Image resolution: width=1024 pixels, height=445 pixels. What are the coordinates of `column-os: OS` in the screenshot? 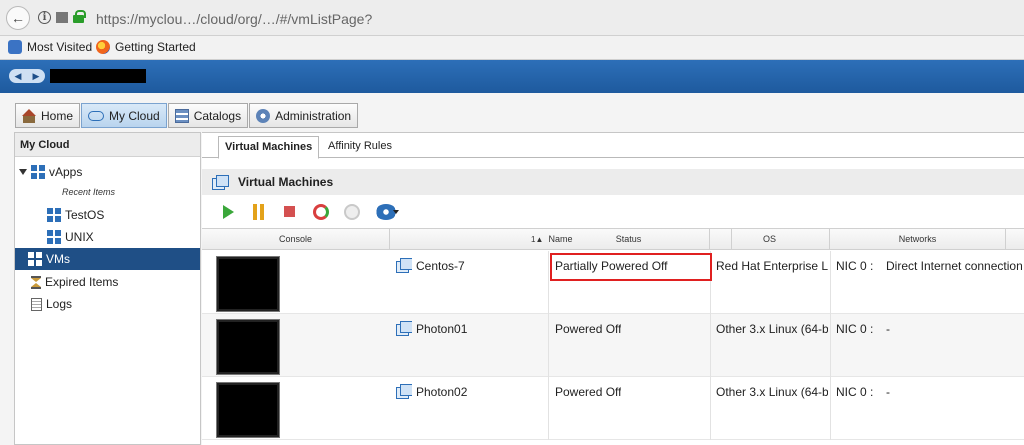 It's located at (770, 239).